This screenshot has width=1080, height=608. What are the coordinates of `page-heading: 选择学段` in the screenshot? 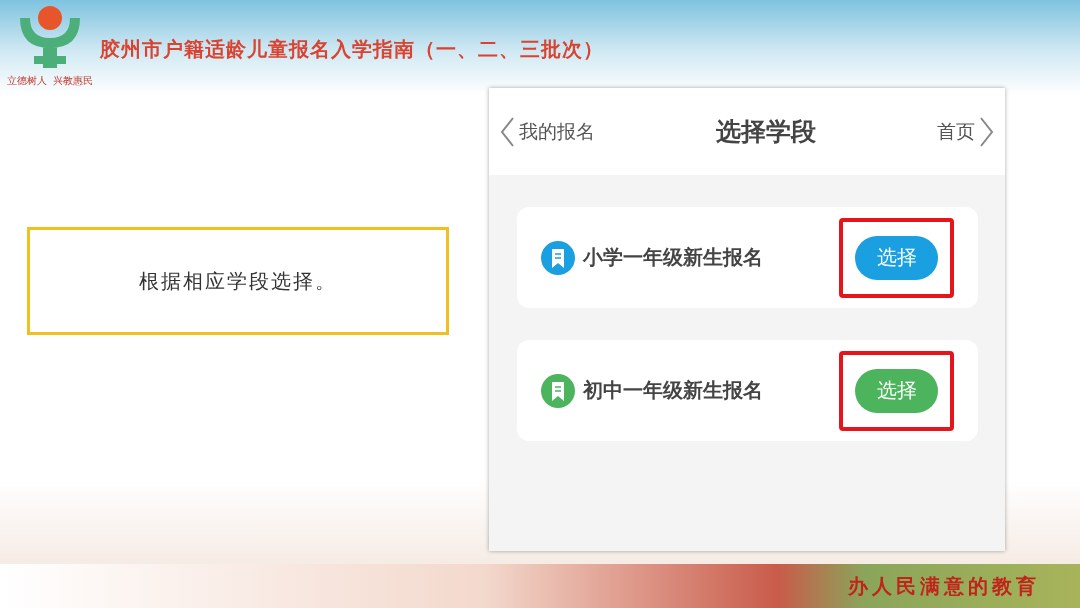 It's located at (766, 132).